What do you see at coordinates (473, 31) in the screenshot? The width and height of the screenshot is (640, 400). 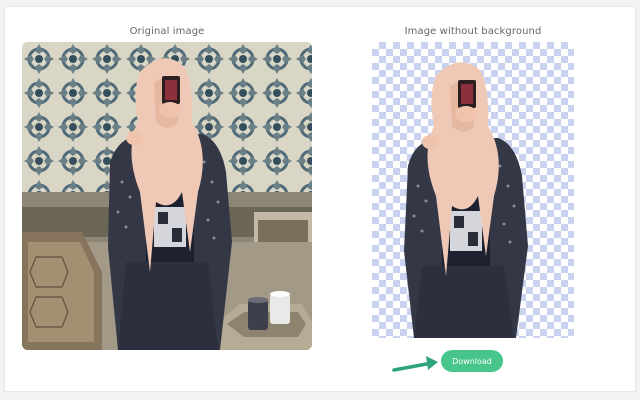 I see `result-image-caption: Image without background` at bounding box center [473, 31].